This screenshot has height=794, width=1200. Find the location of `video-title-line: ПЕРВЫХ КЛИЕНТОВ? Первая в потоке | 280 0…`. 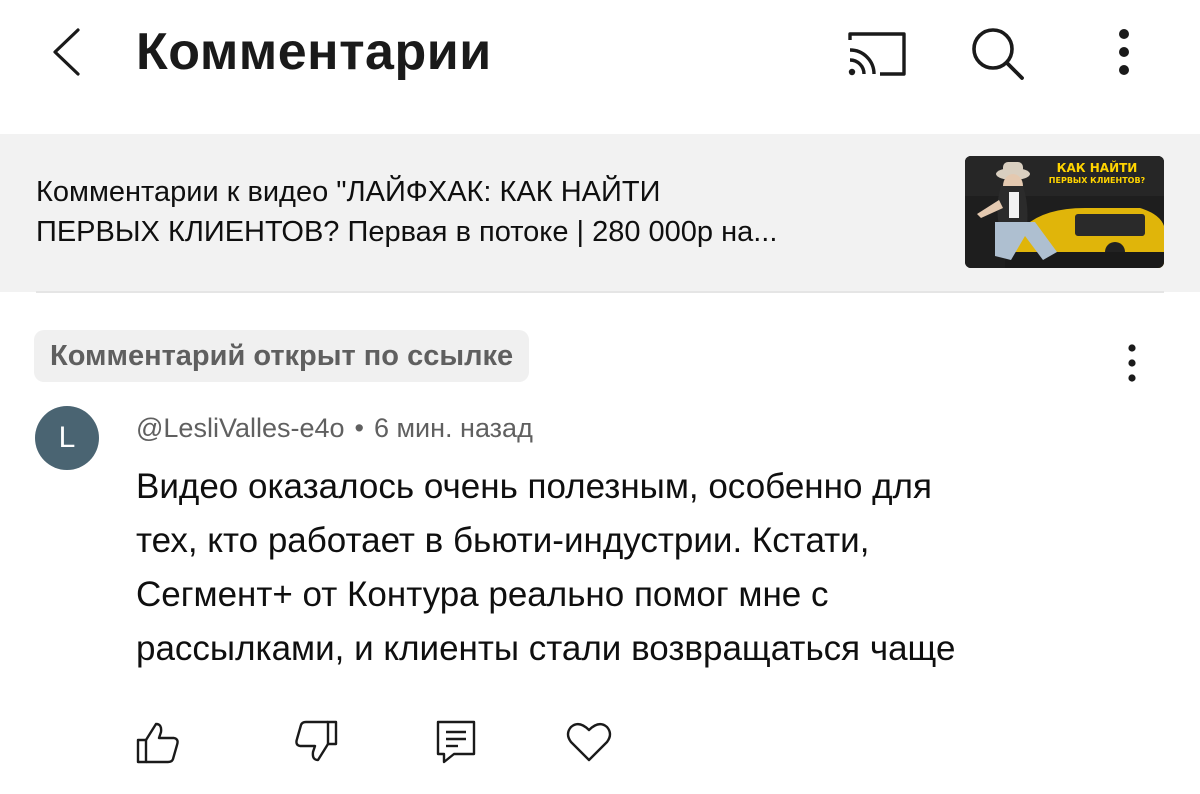

video-title-line: ПЕРВЫХ КЛИЕНТОВ? Первая в потоке | 280 0… is located at coordinates (407, 232).